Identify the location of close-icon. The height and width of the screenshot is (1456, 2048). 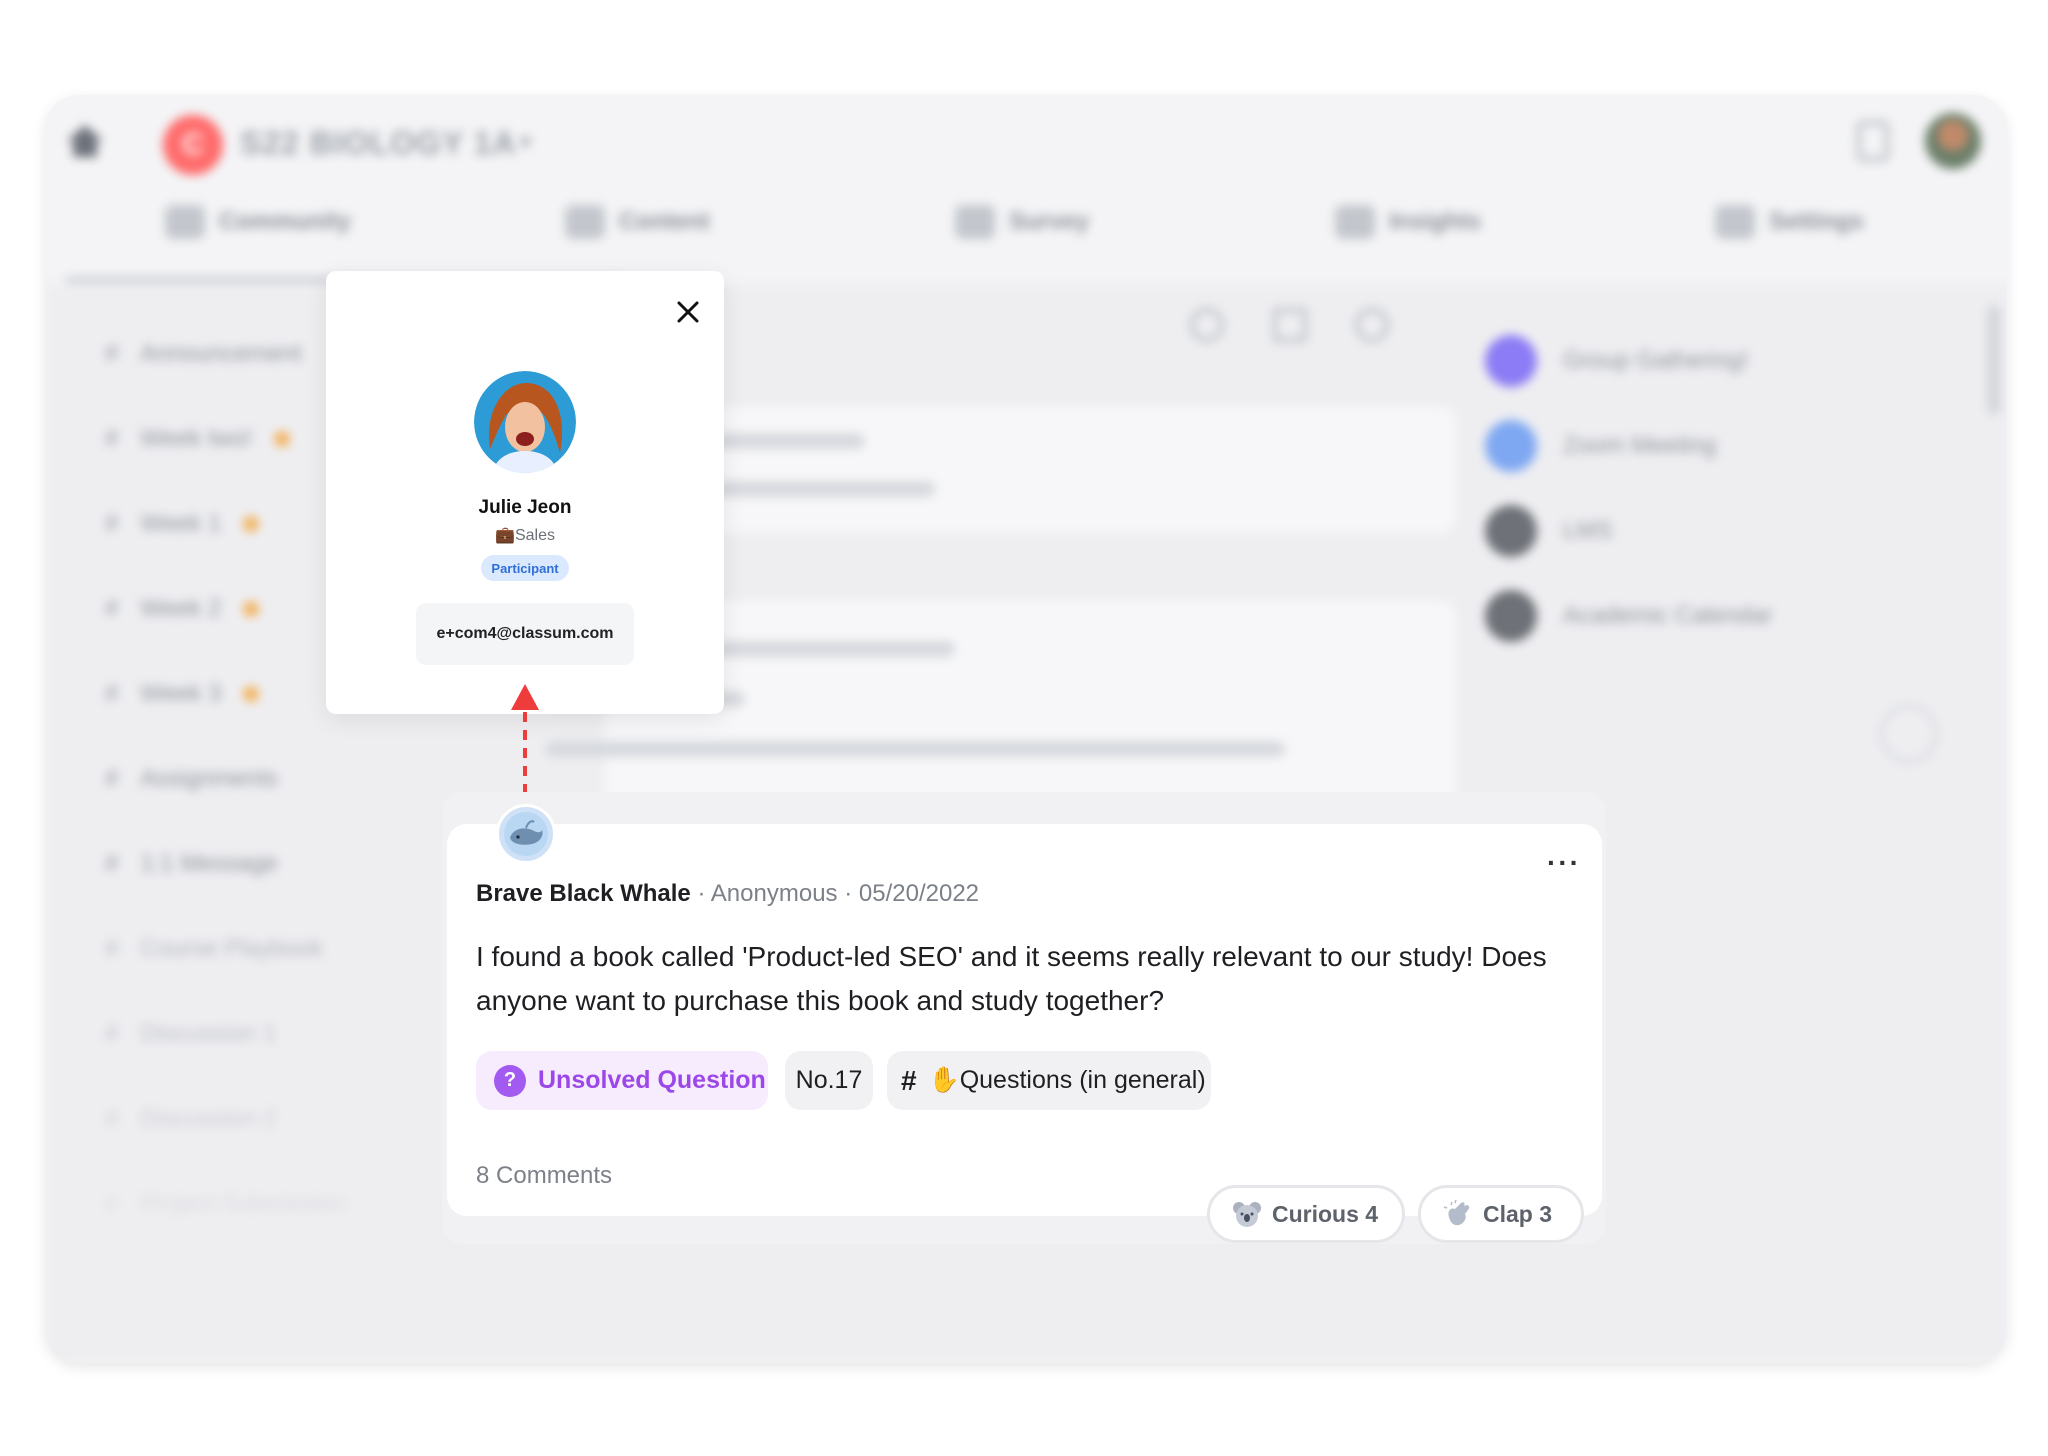
(688, 312).